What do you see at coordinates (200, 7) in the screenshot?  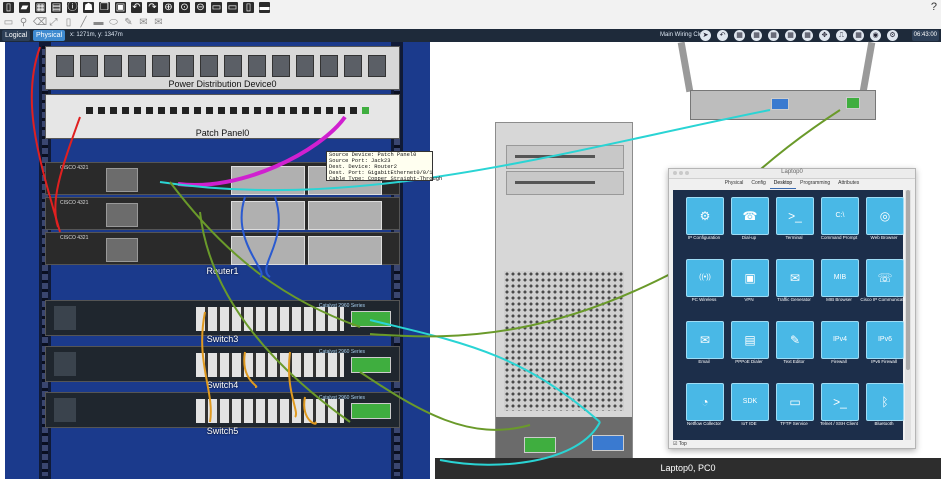 I see `zoom-out-icon: ⊖` at bounding box center [200, 7].